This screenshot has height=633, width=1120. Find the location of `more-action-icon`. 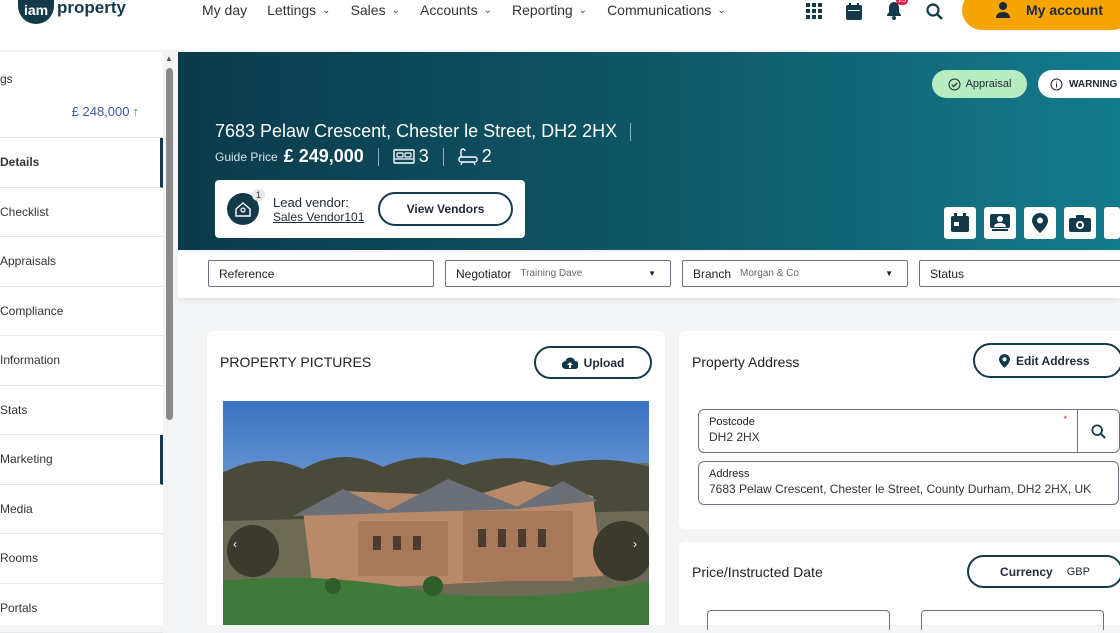

more-action-icon is located at coordinates (1112, 223).